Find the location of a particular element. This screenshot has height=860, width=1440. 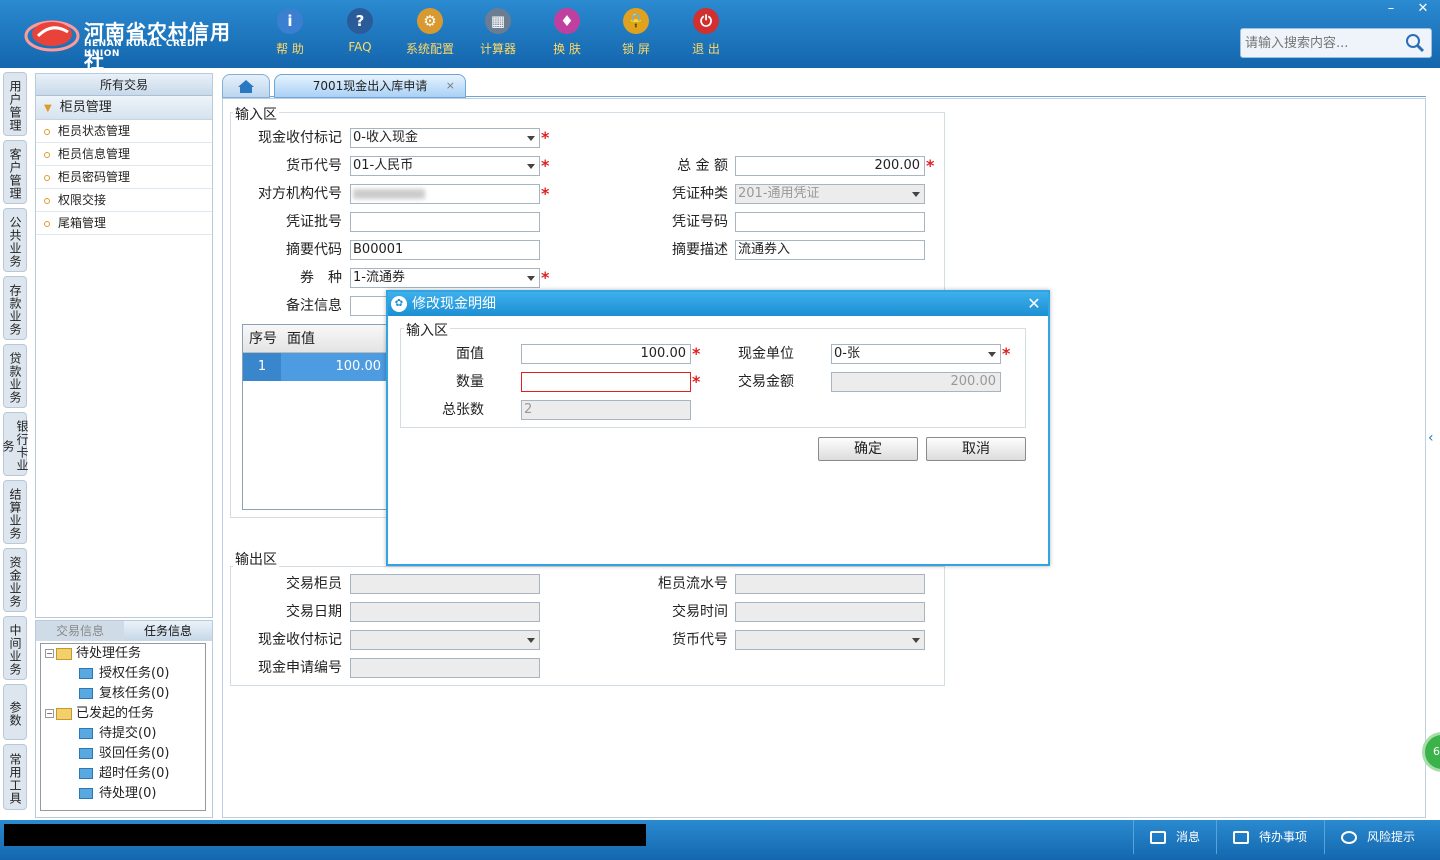

nav-item-1: 柜员信息管理 is located at coordinates (124, 154).